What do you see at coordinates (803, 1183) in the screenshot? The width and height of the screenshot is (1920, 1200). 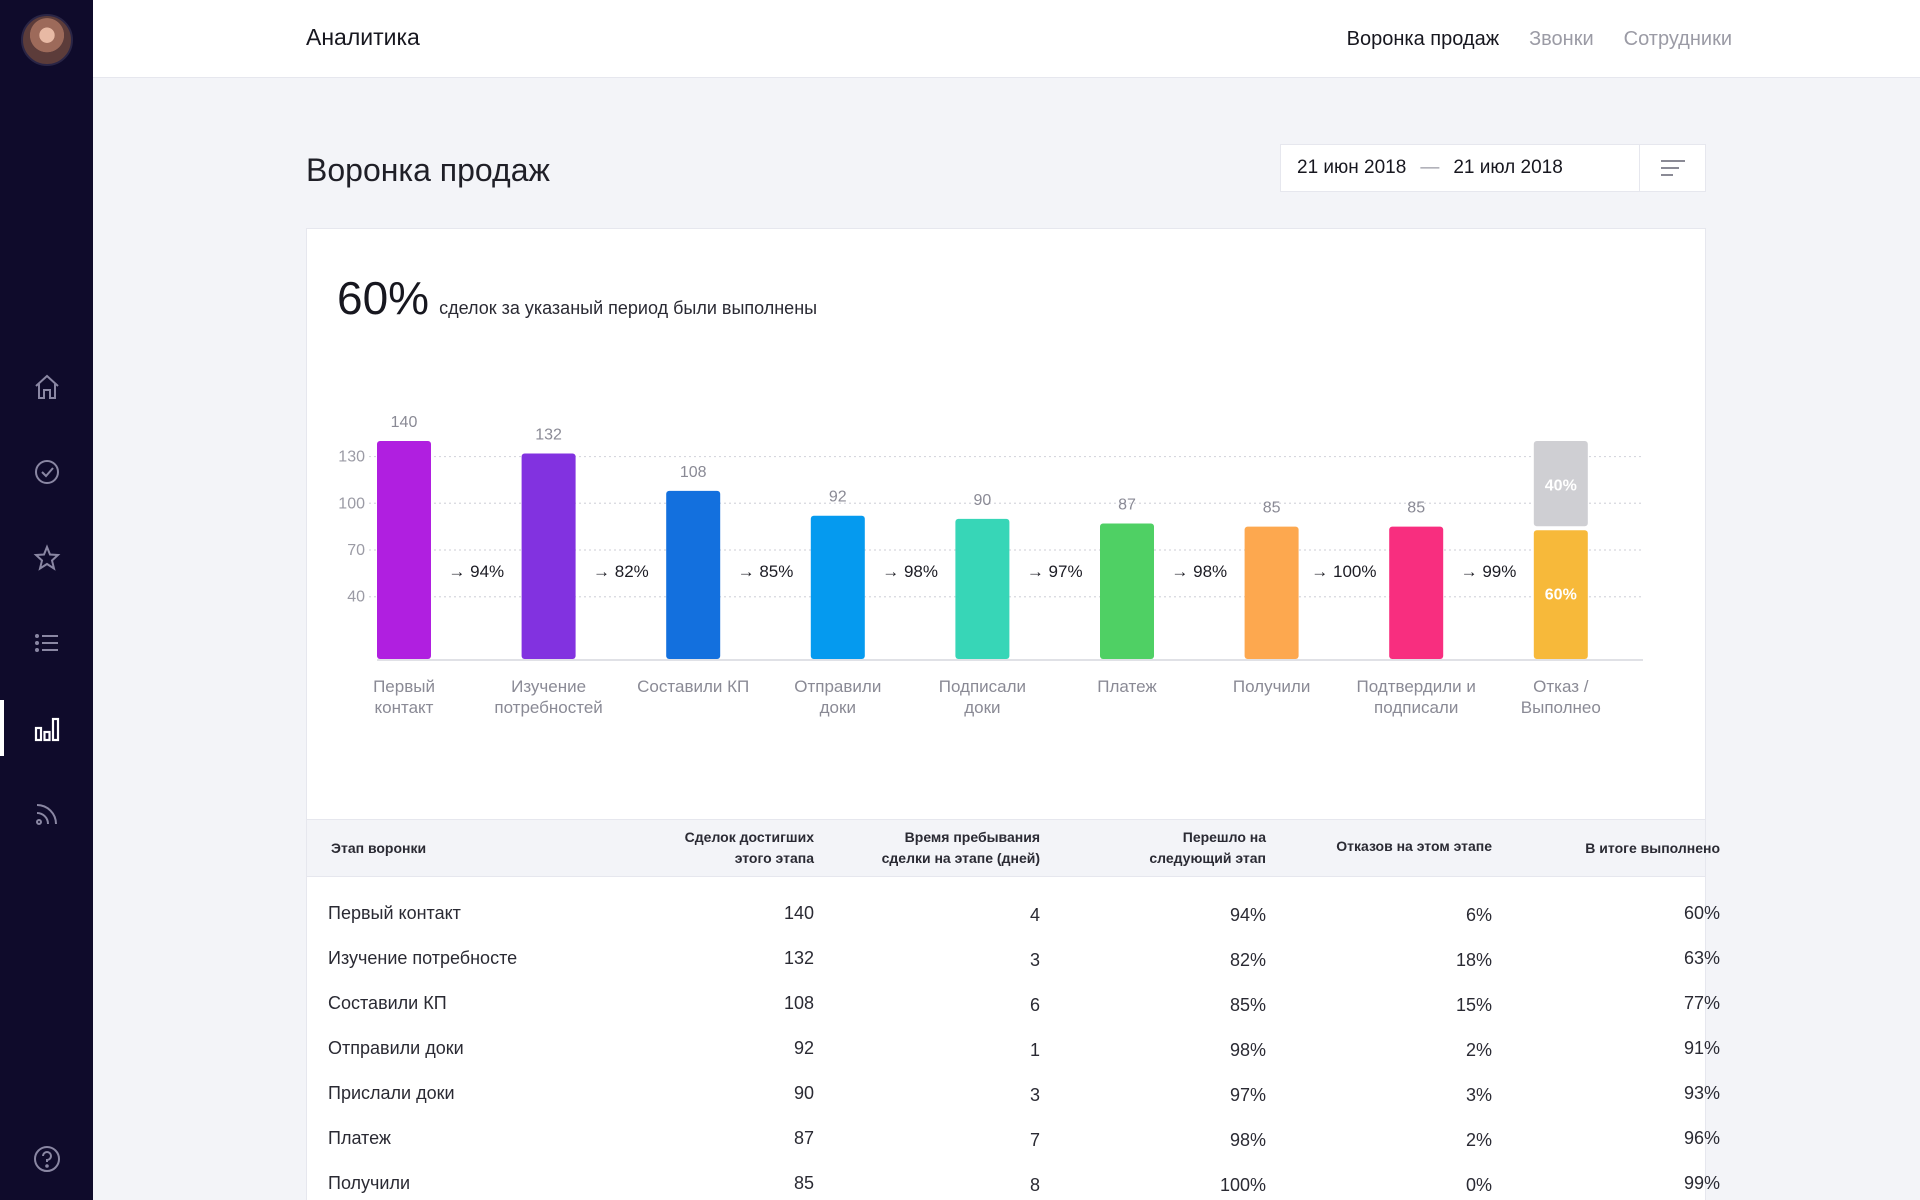 I see `table-cell: 85` at bounding box center [803, 1183].